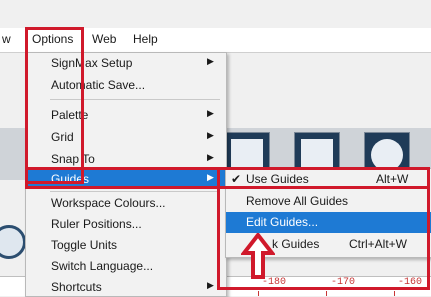 The width and height of the screenshot is (431, 297). I want to click on menu-item-shortcuts: Shortcuts ▶, so click(126, 287).